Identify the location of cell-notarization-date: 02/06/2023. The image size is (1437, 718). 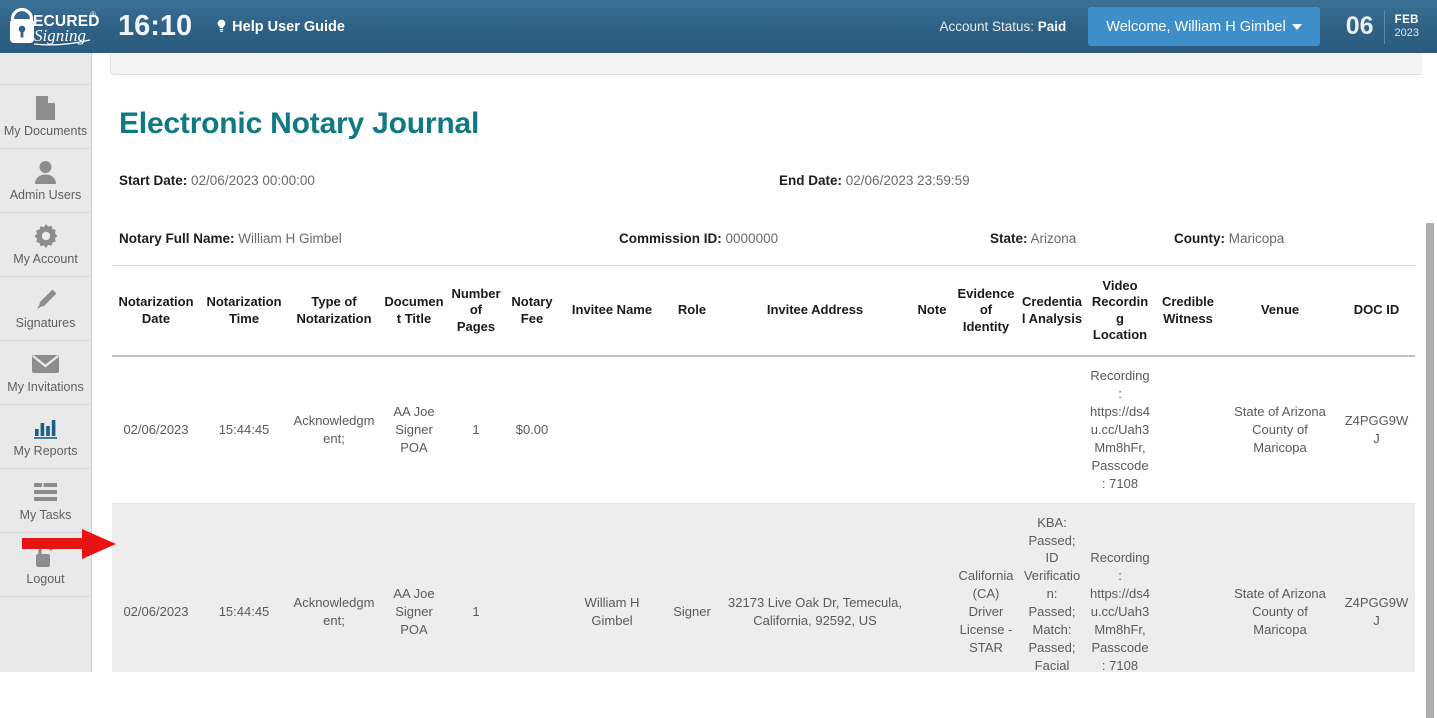
(156, 612).